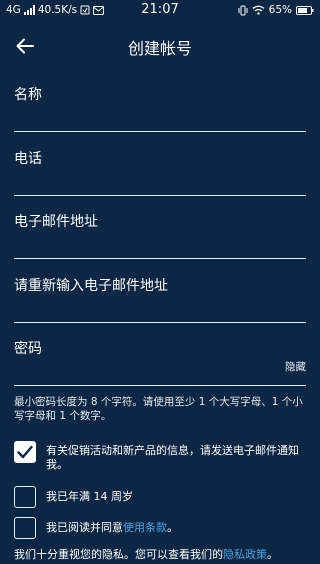 The height and width of the screenshot is (564, 320). What do you see at coordinates (56, 222) in the screenshot?
I see `email-label: 电子邮件地址` at bounding box center [56, 222].